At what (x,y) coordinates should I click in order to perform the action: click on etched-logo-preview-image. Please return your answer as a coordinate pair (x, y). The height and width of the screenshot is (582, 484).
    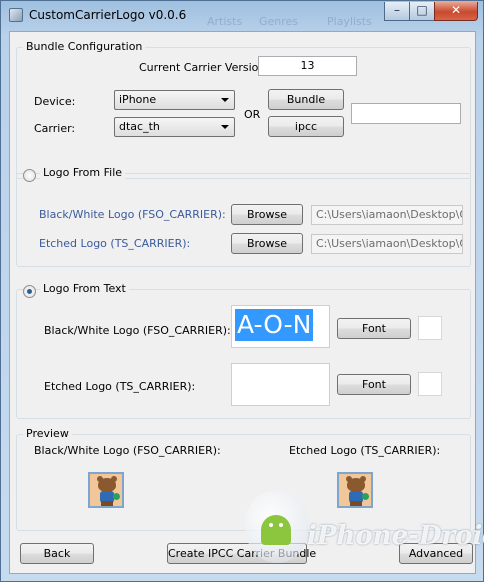
    Looking at the image, I should click on (355, 490).